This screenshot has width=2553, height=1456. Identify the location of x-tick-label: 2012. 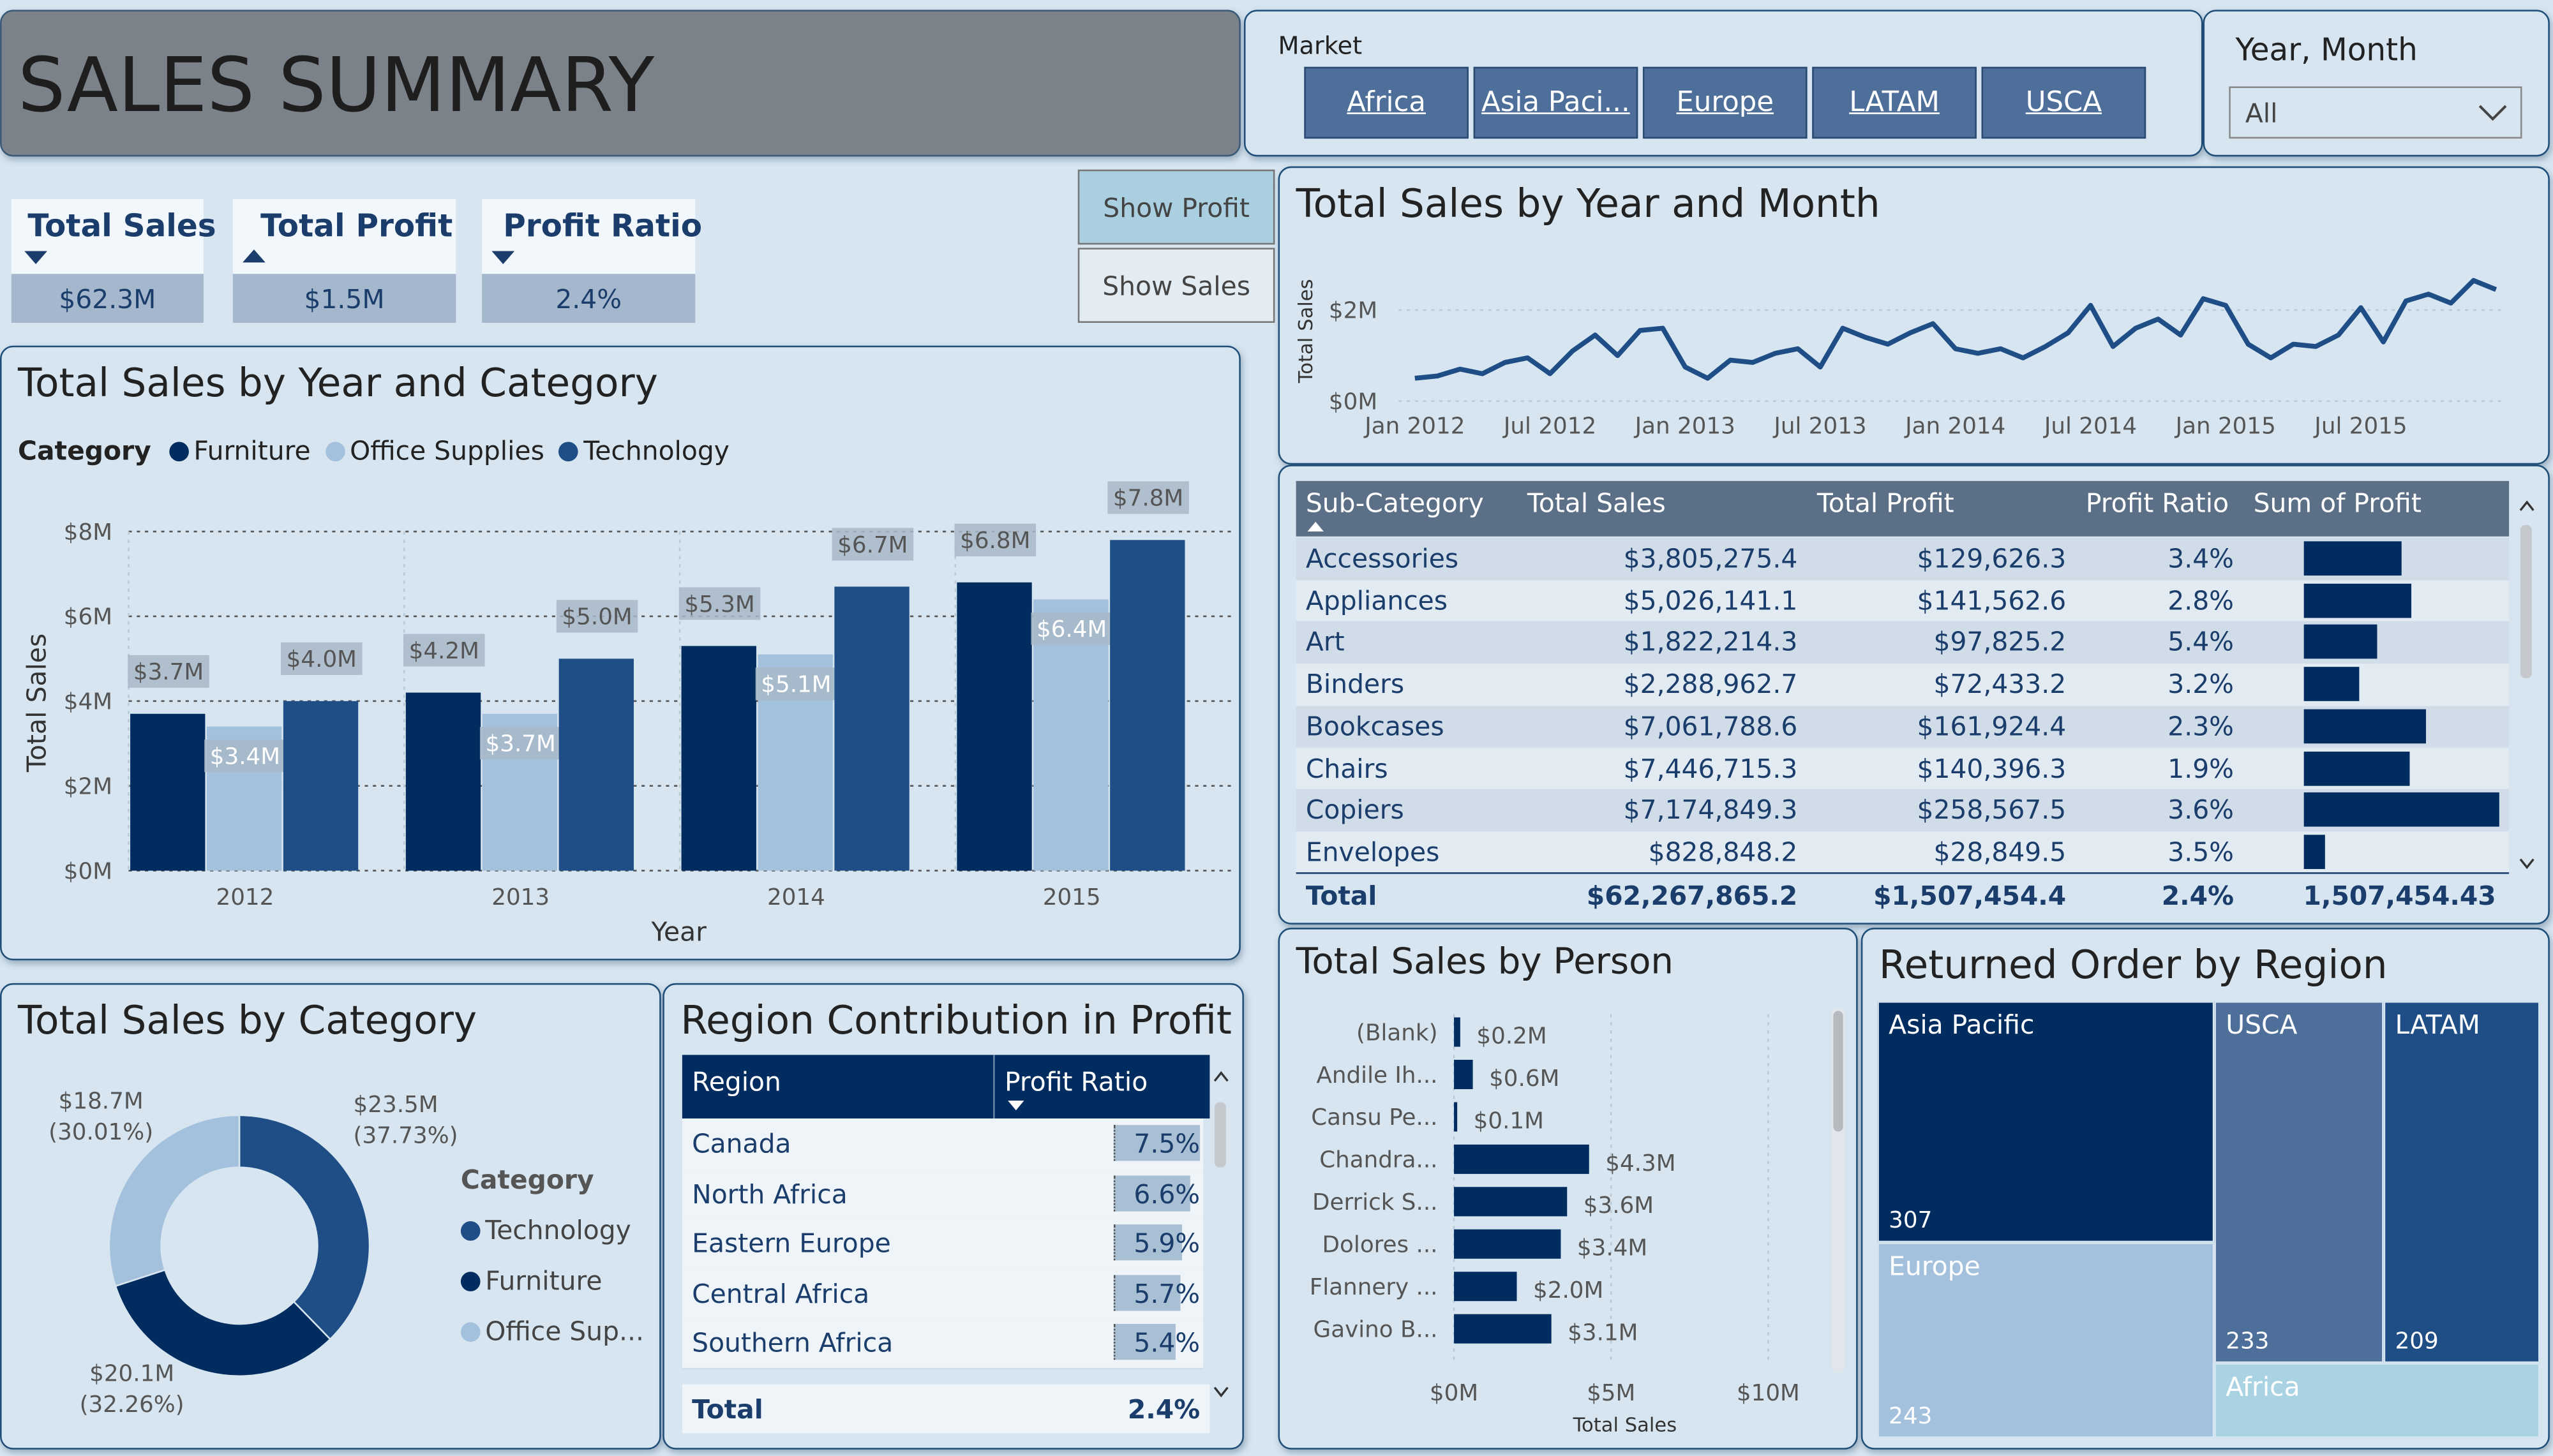
(245, 897).